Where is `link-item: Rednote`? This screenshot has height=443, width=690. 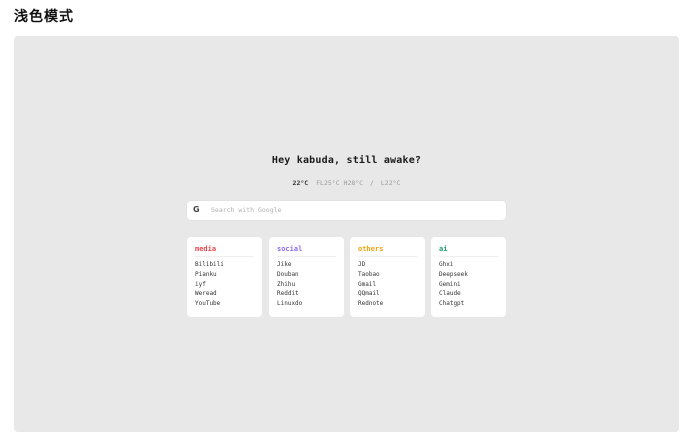 link-item: Rednote is located at coordinates (387, 304).